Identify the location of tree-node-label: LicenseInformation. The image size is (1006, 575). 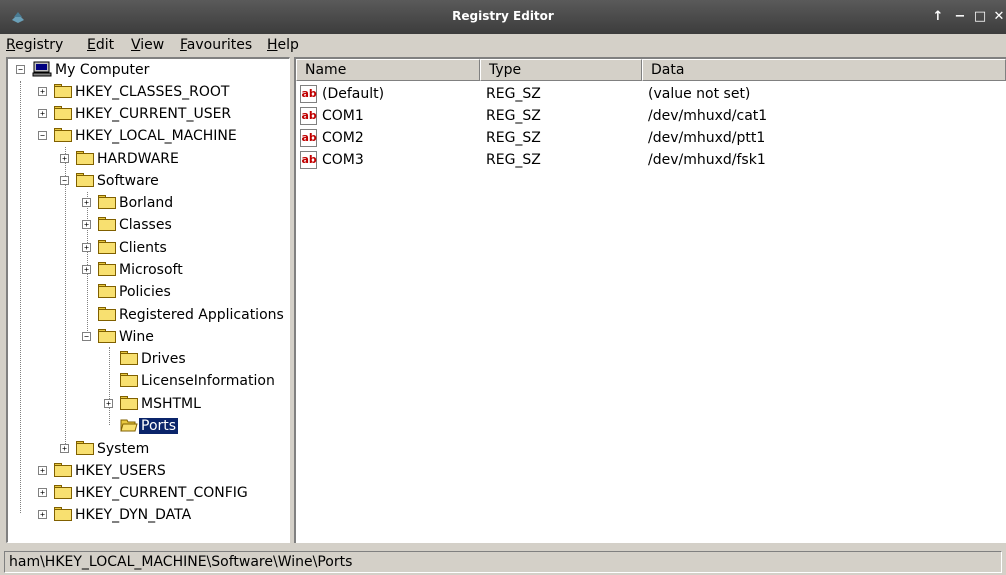
(208, 381).